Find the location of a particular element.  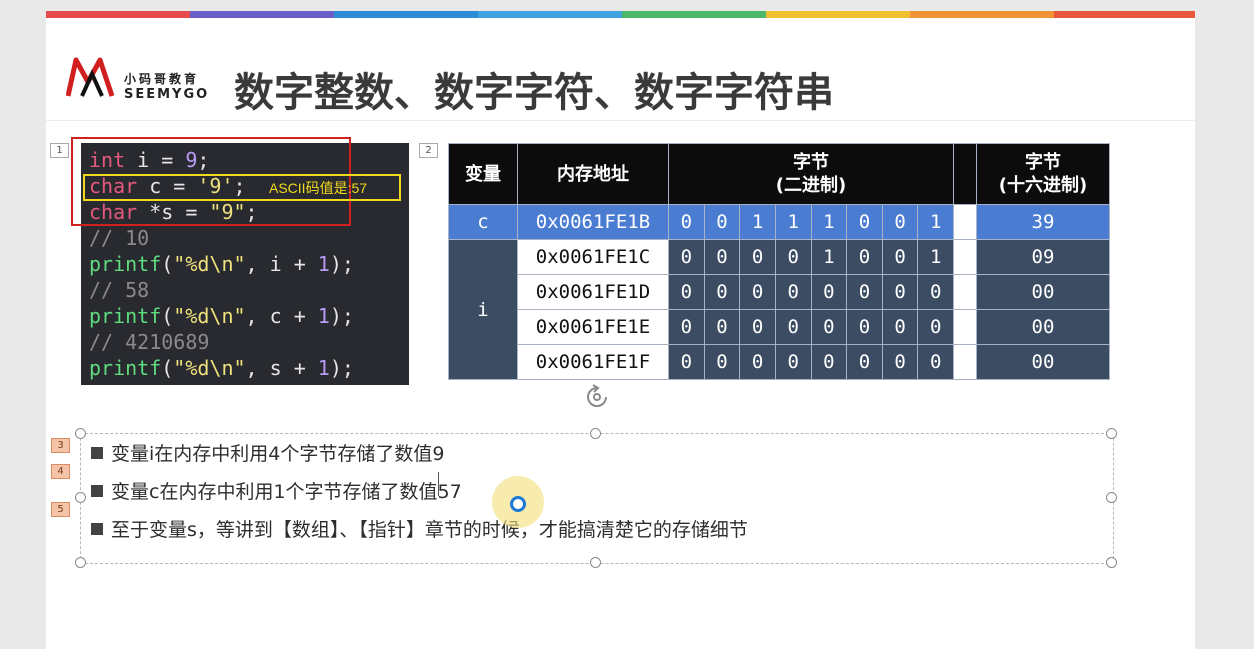

bullet-item: 变量i在内存中利用4个字节存储了数值9 is located at coordinates (267, 452).